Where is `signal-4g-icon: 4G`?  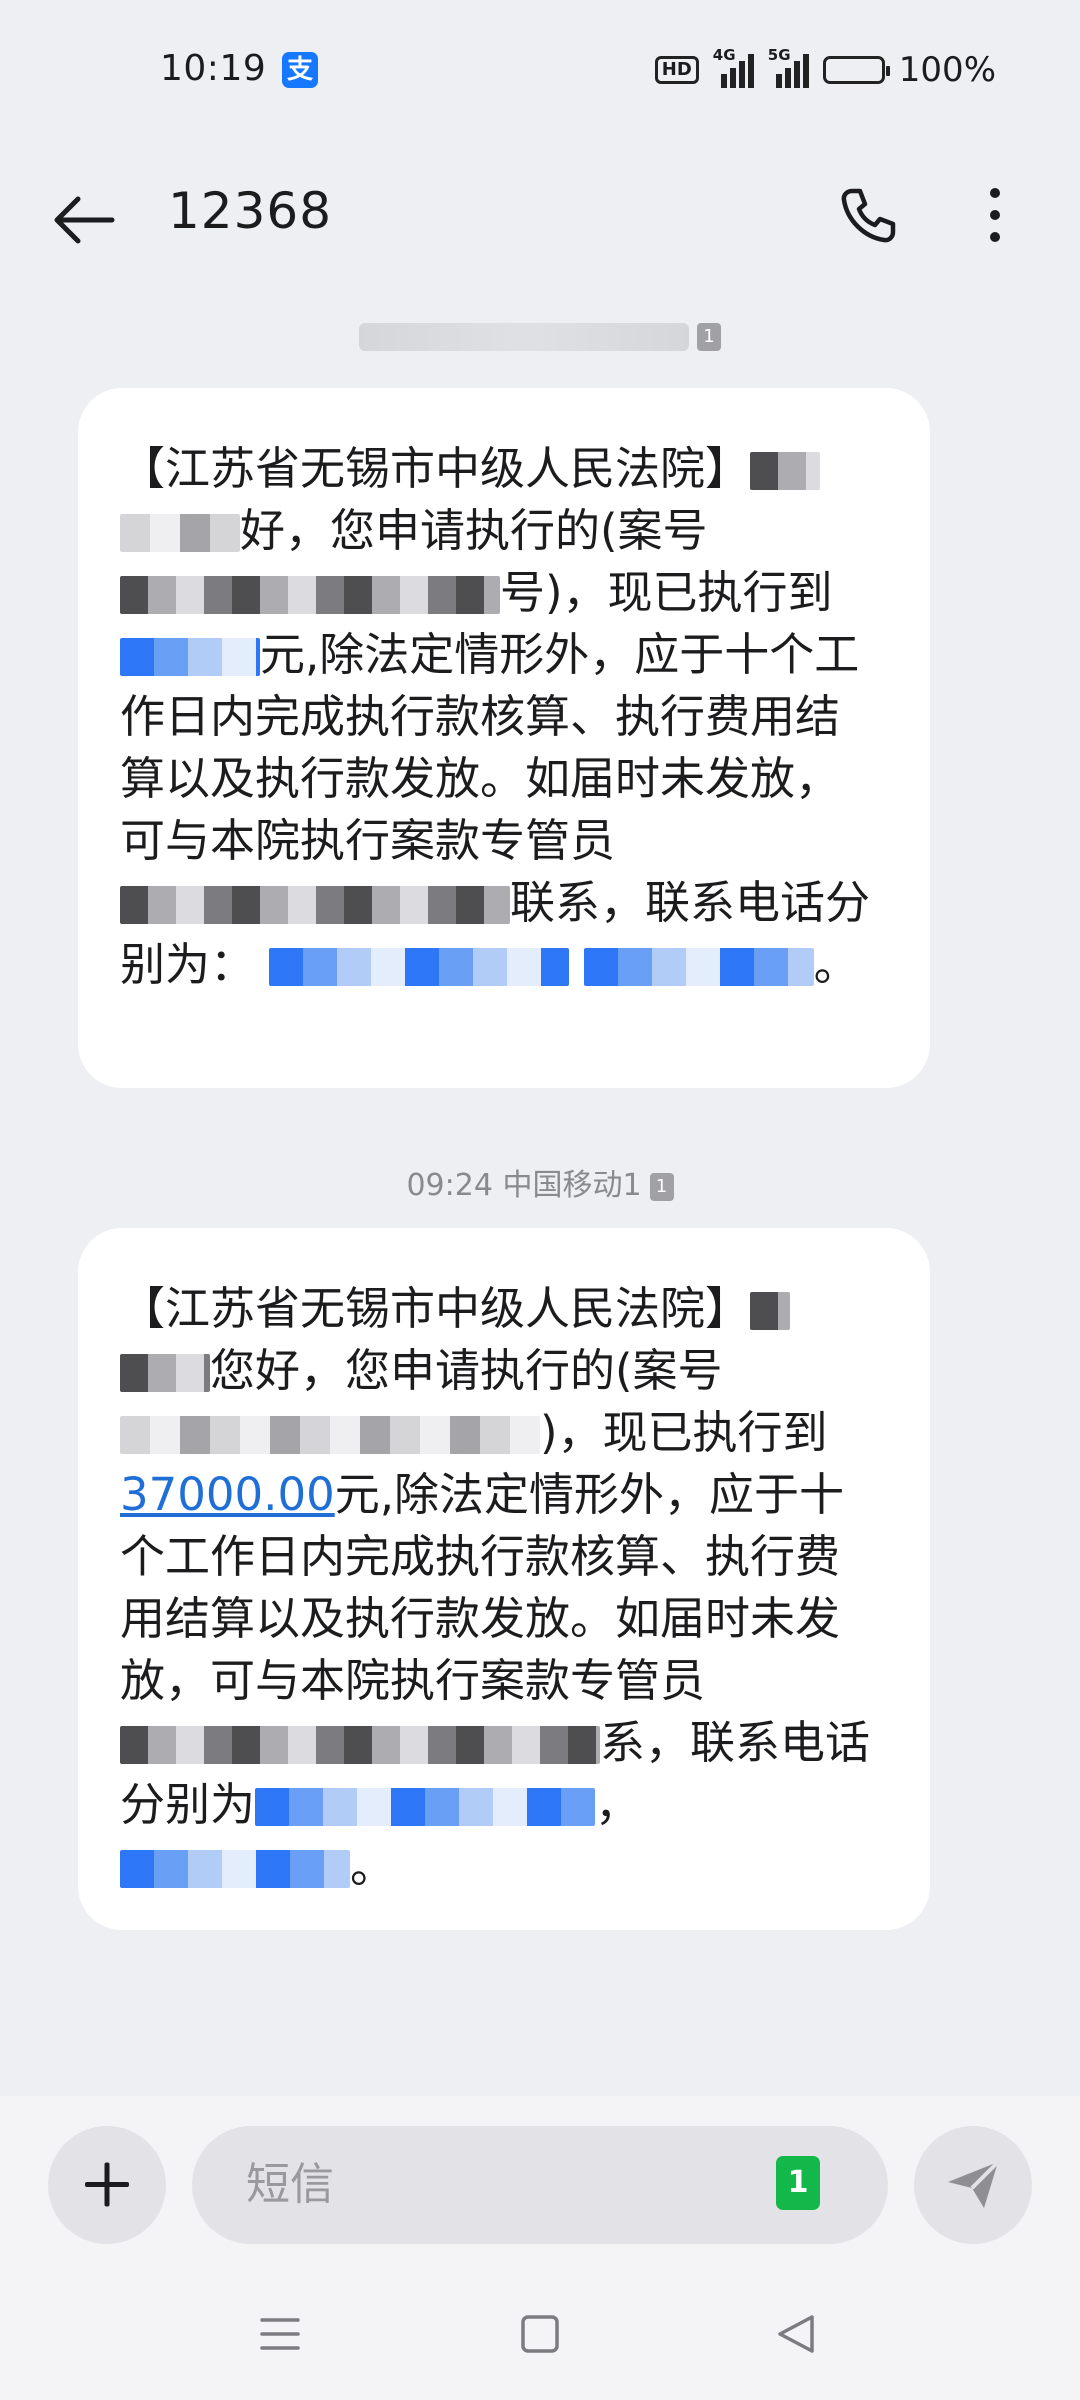 signal-4g-icon: 4G is located at coordinates (733, 67).